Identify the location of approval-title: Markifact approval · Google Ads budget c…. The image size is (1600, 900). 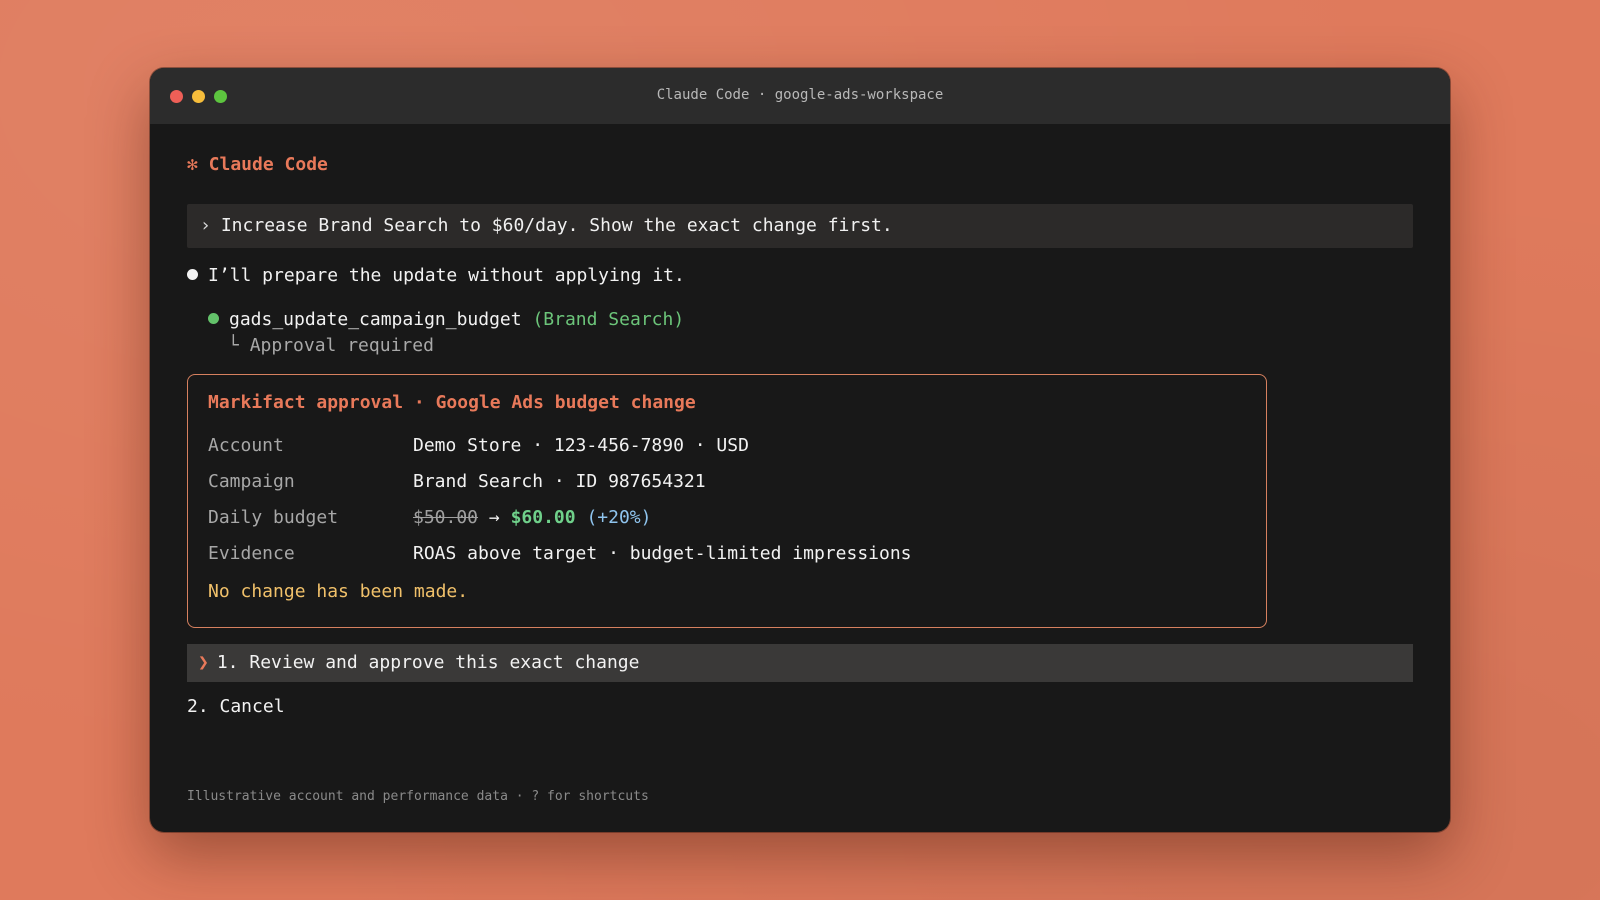
(452, 402).